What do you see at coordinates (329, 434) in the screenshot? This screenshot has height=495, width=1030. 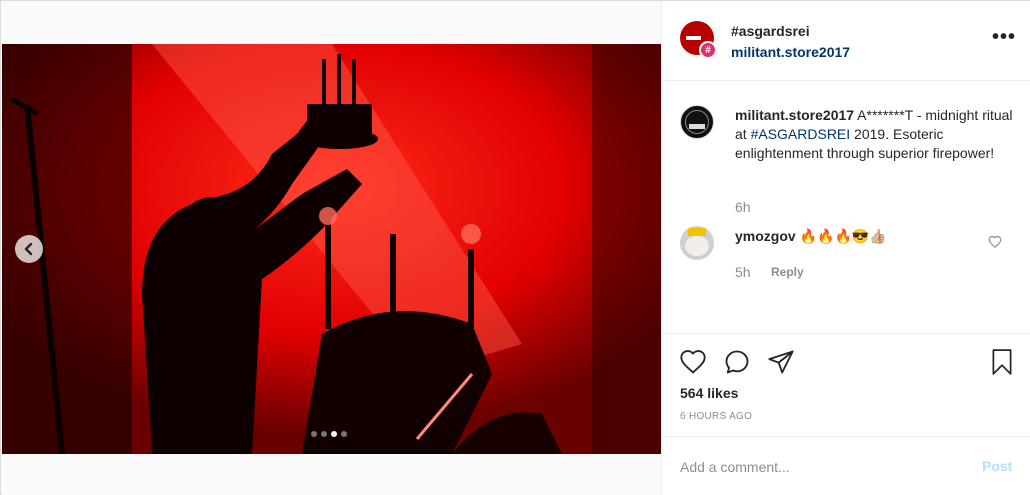 I see `carousel-indicator` at bounding box center [329, 434].